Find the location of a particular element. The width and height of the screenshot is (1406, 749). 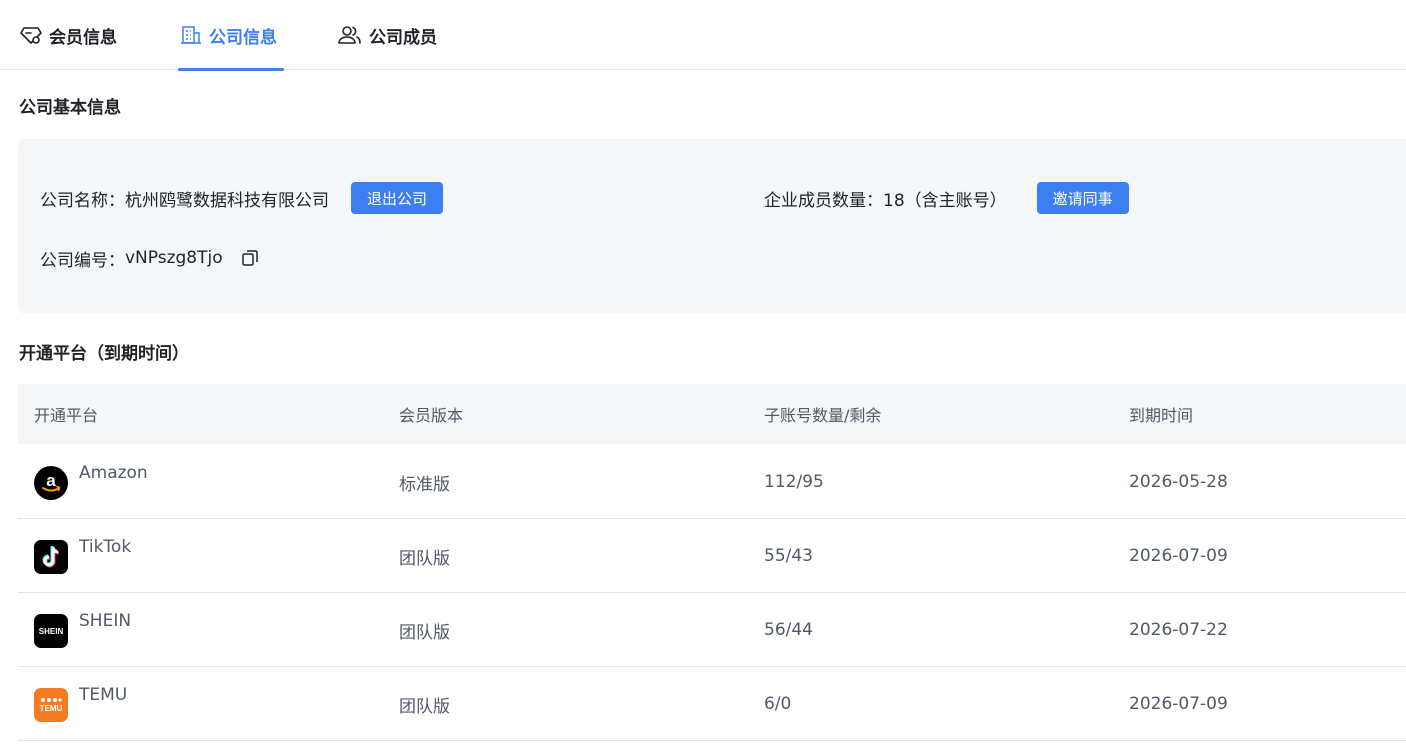

tab-label: 会员信息 is located at coordinates (83, 37).